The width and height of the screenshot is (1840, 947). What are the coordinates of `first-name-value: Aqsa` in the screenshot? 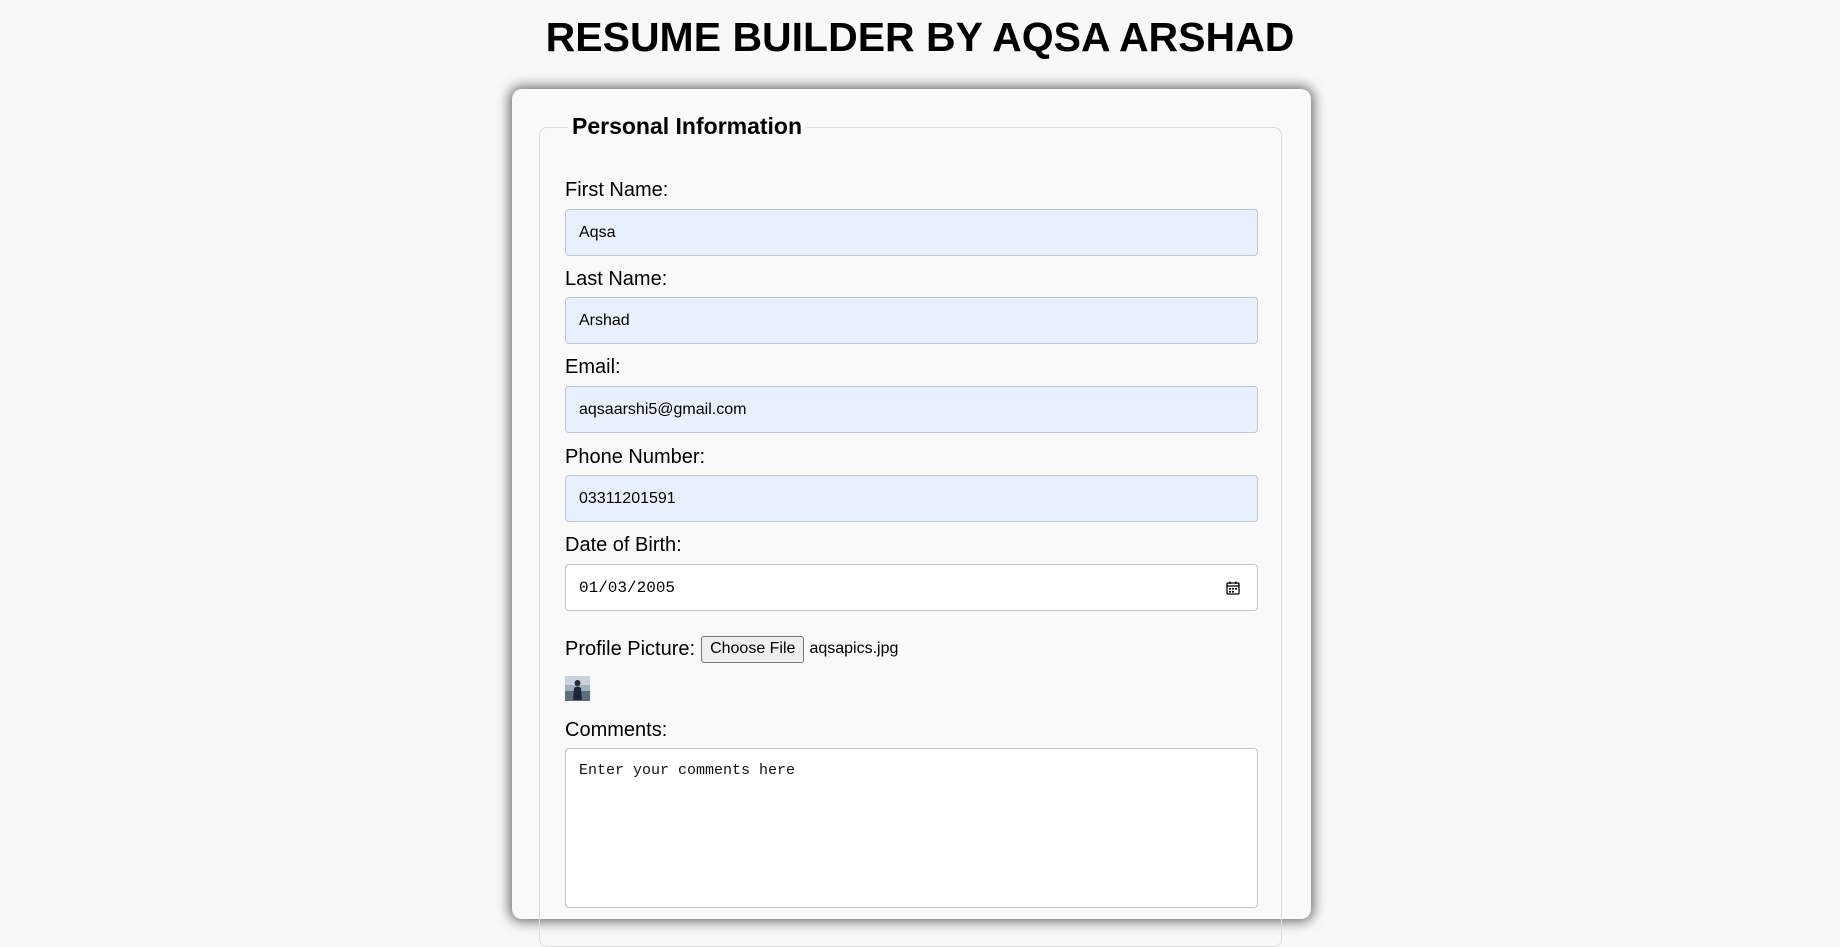 It's located at (597, 232).